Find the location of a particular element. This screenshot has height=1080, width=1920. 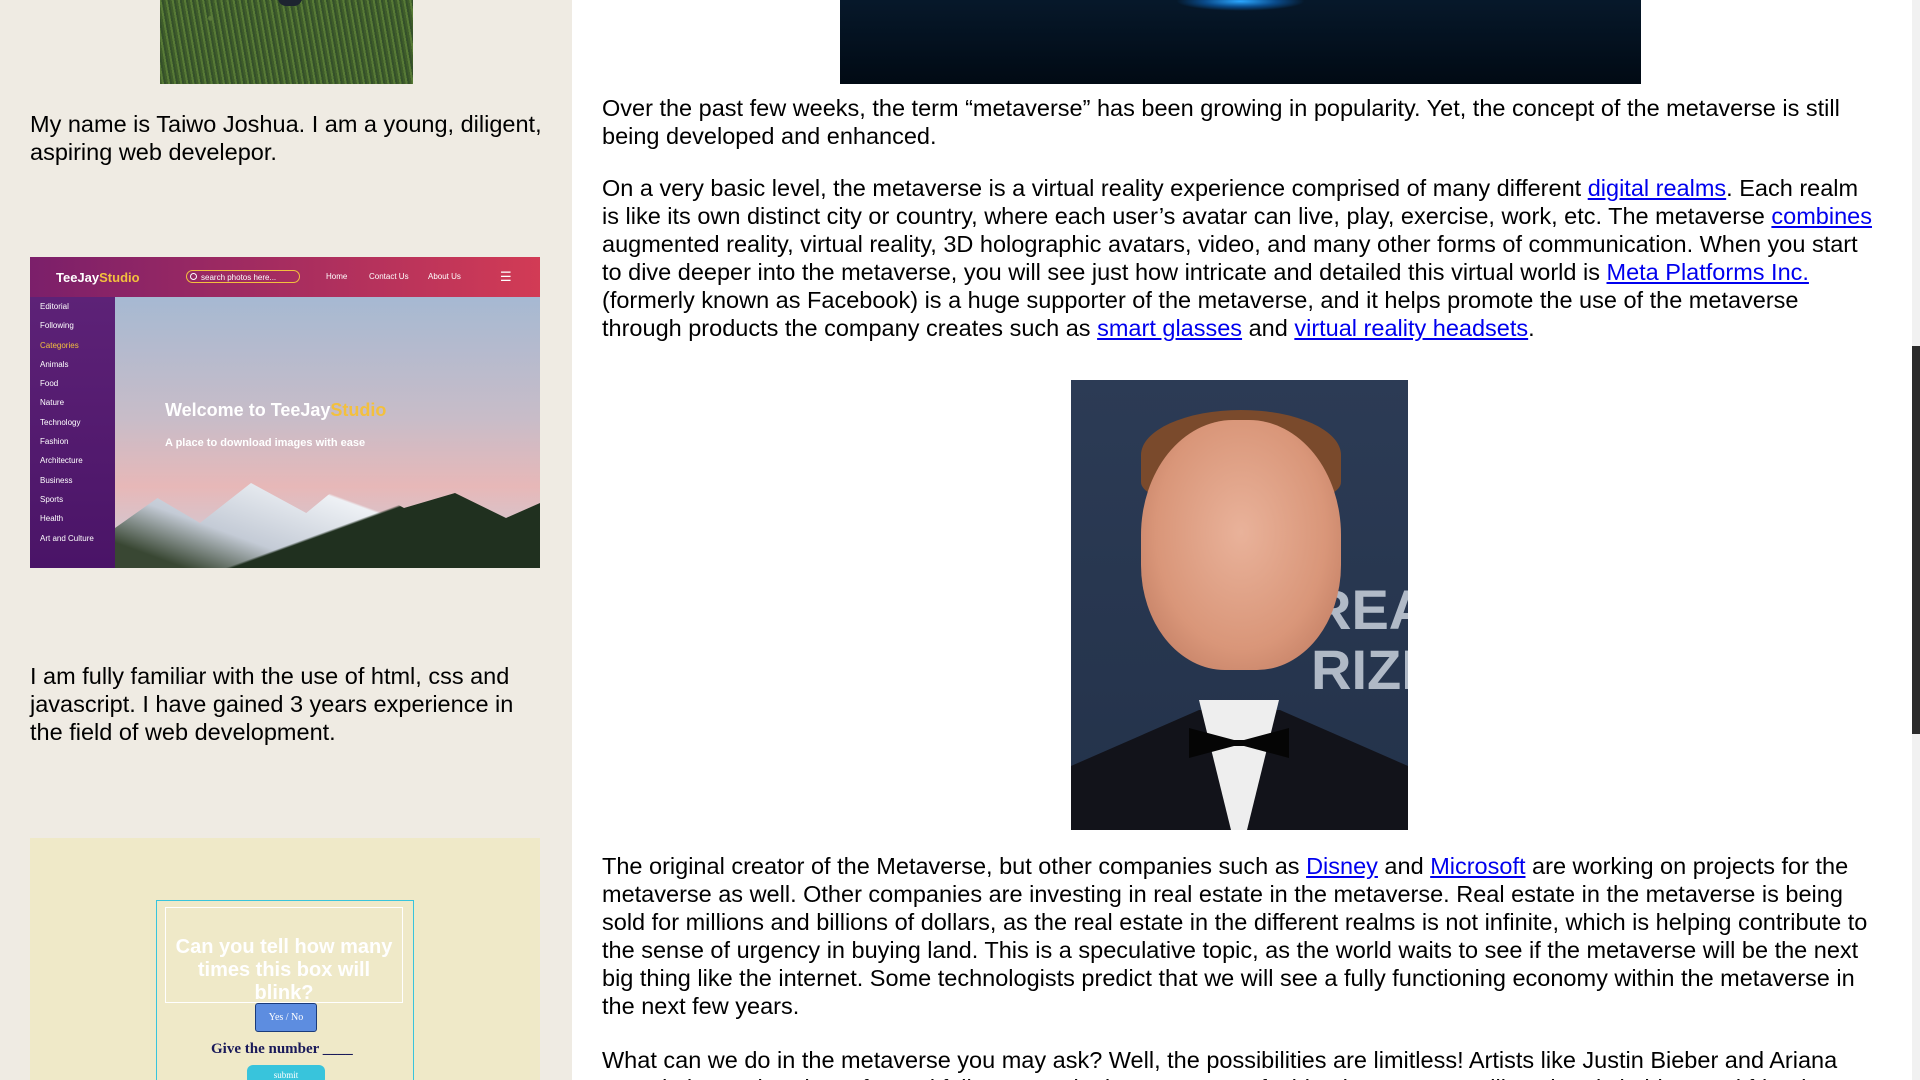

thumb-menu-icon: ☰ is located at coordinates (506, 276).